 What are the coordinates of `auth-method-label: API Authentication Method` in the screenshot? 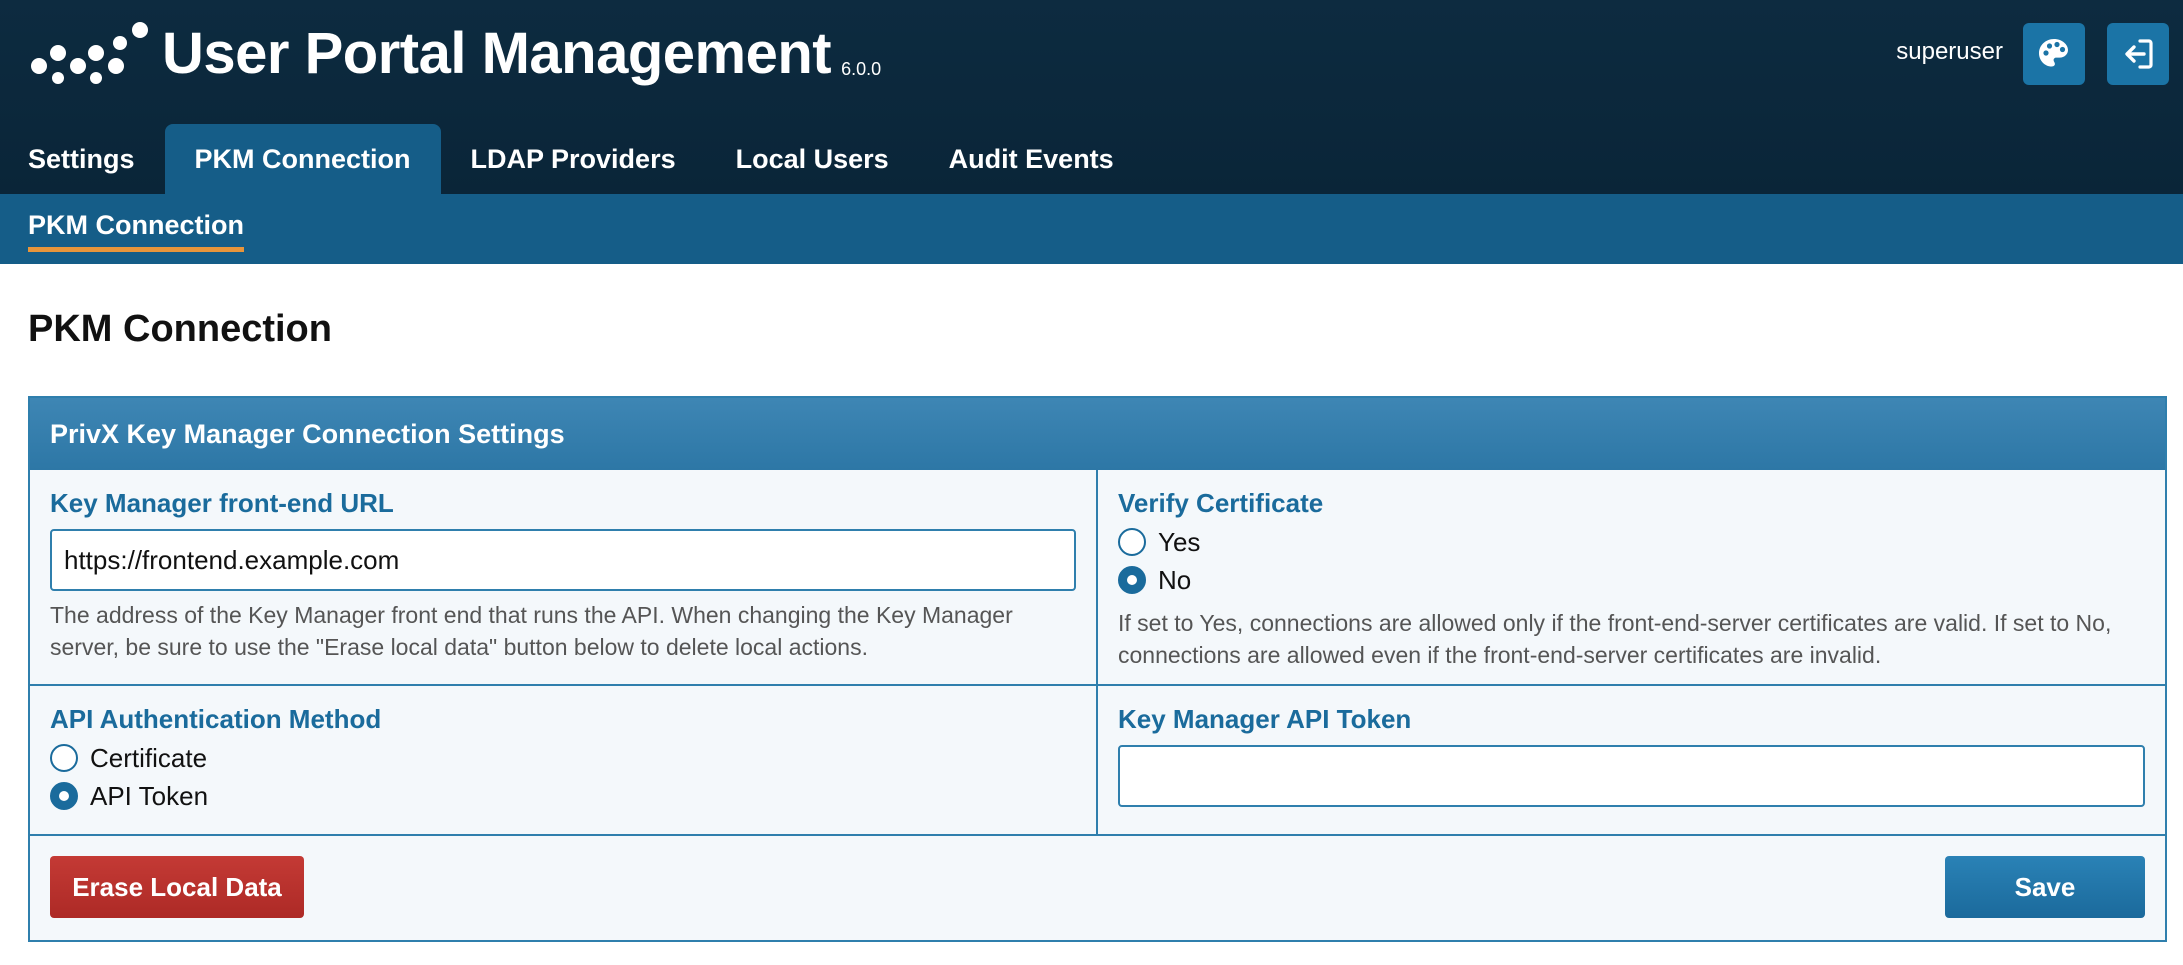 It's located at (216, 719).